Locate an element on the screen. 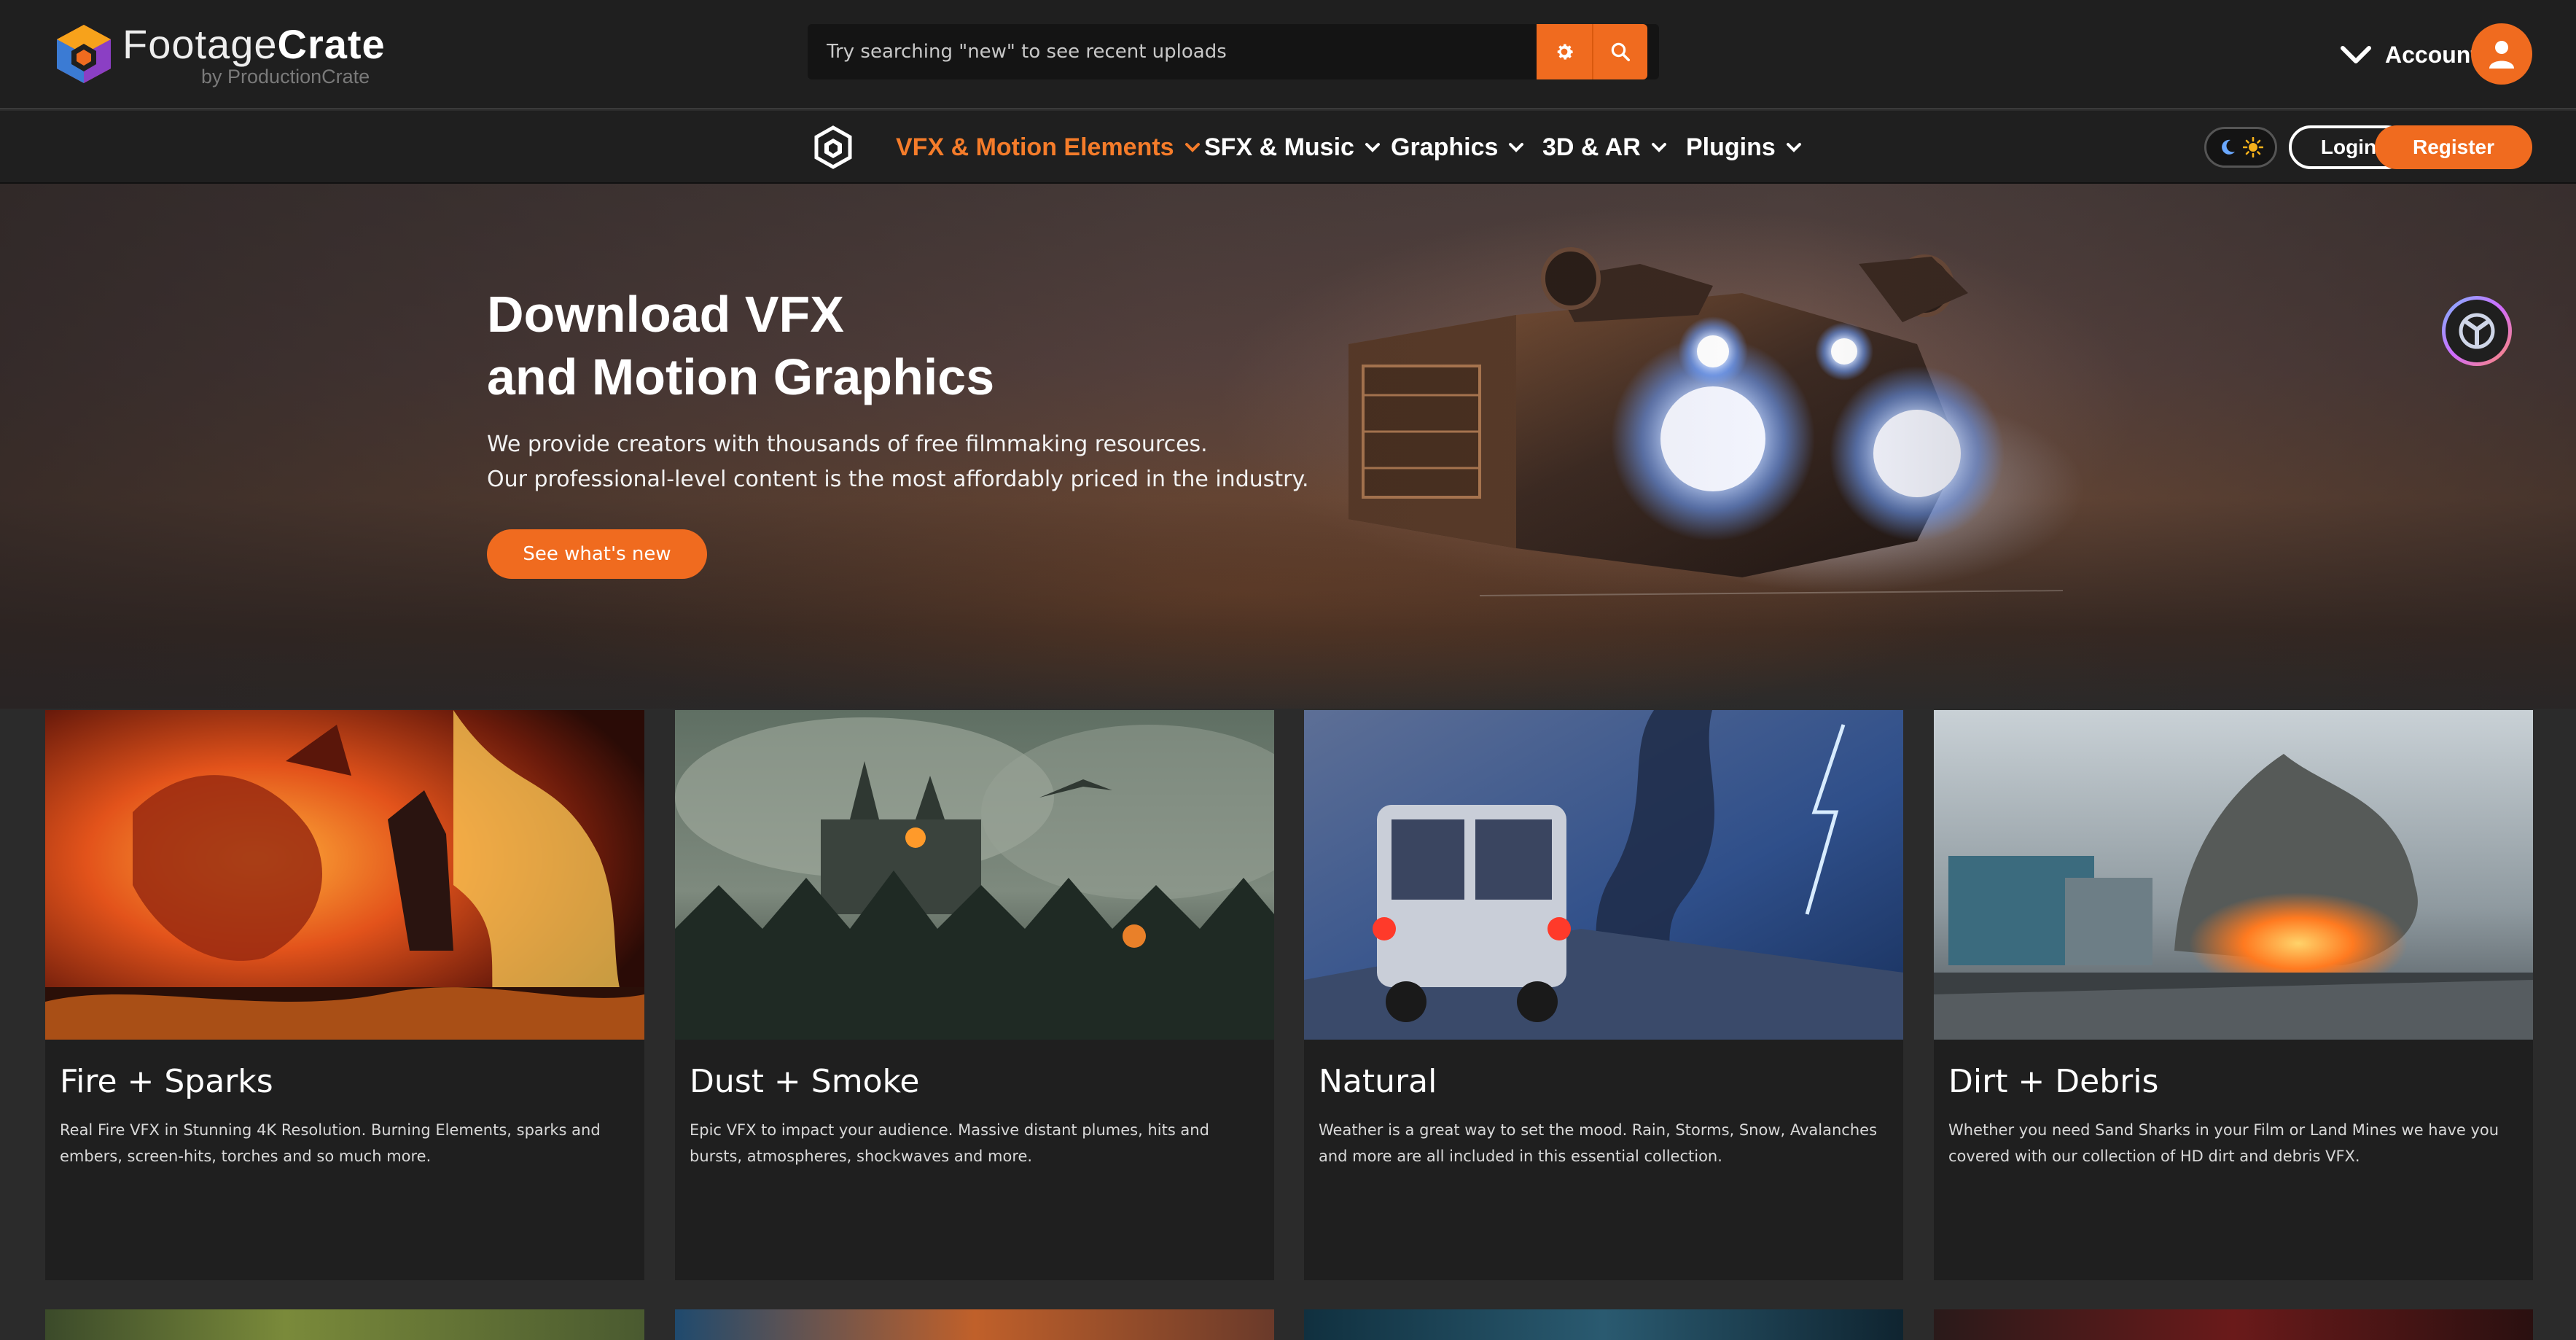 The width and height of the screenshot is (2576, 1340). search-settings-button is located at coordinates (1564, 51).